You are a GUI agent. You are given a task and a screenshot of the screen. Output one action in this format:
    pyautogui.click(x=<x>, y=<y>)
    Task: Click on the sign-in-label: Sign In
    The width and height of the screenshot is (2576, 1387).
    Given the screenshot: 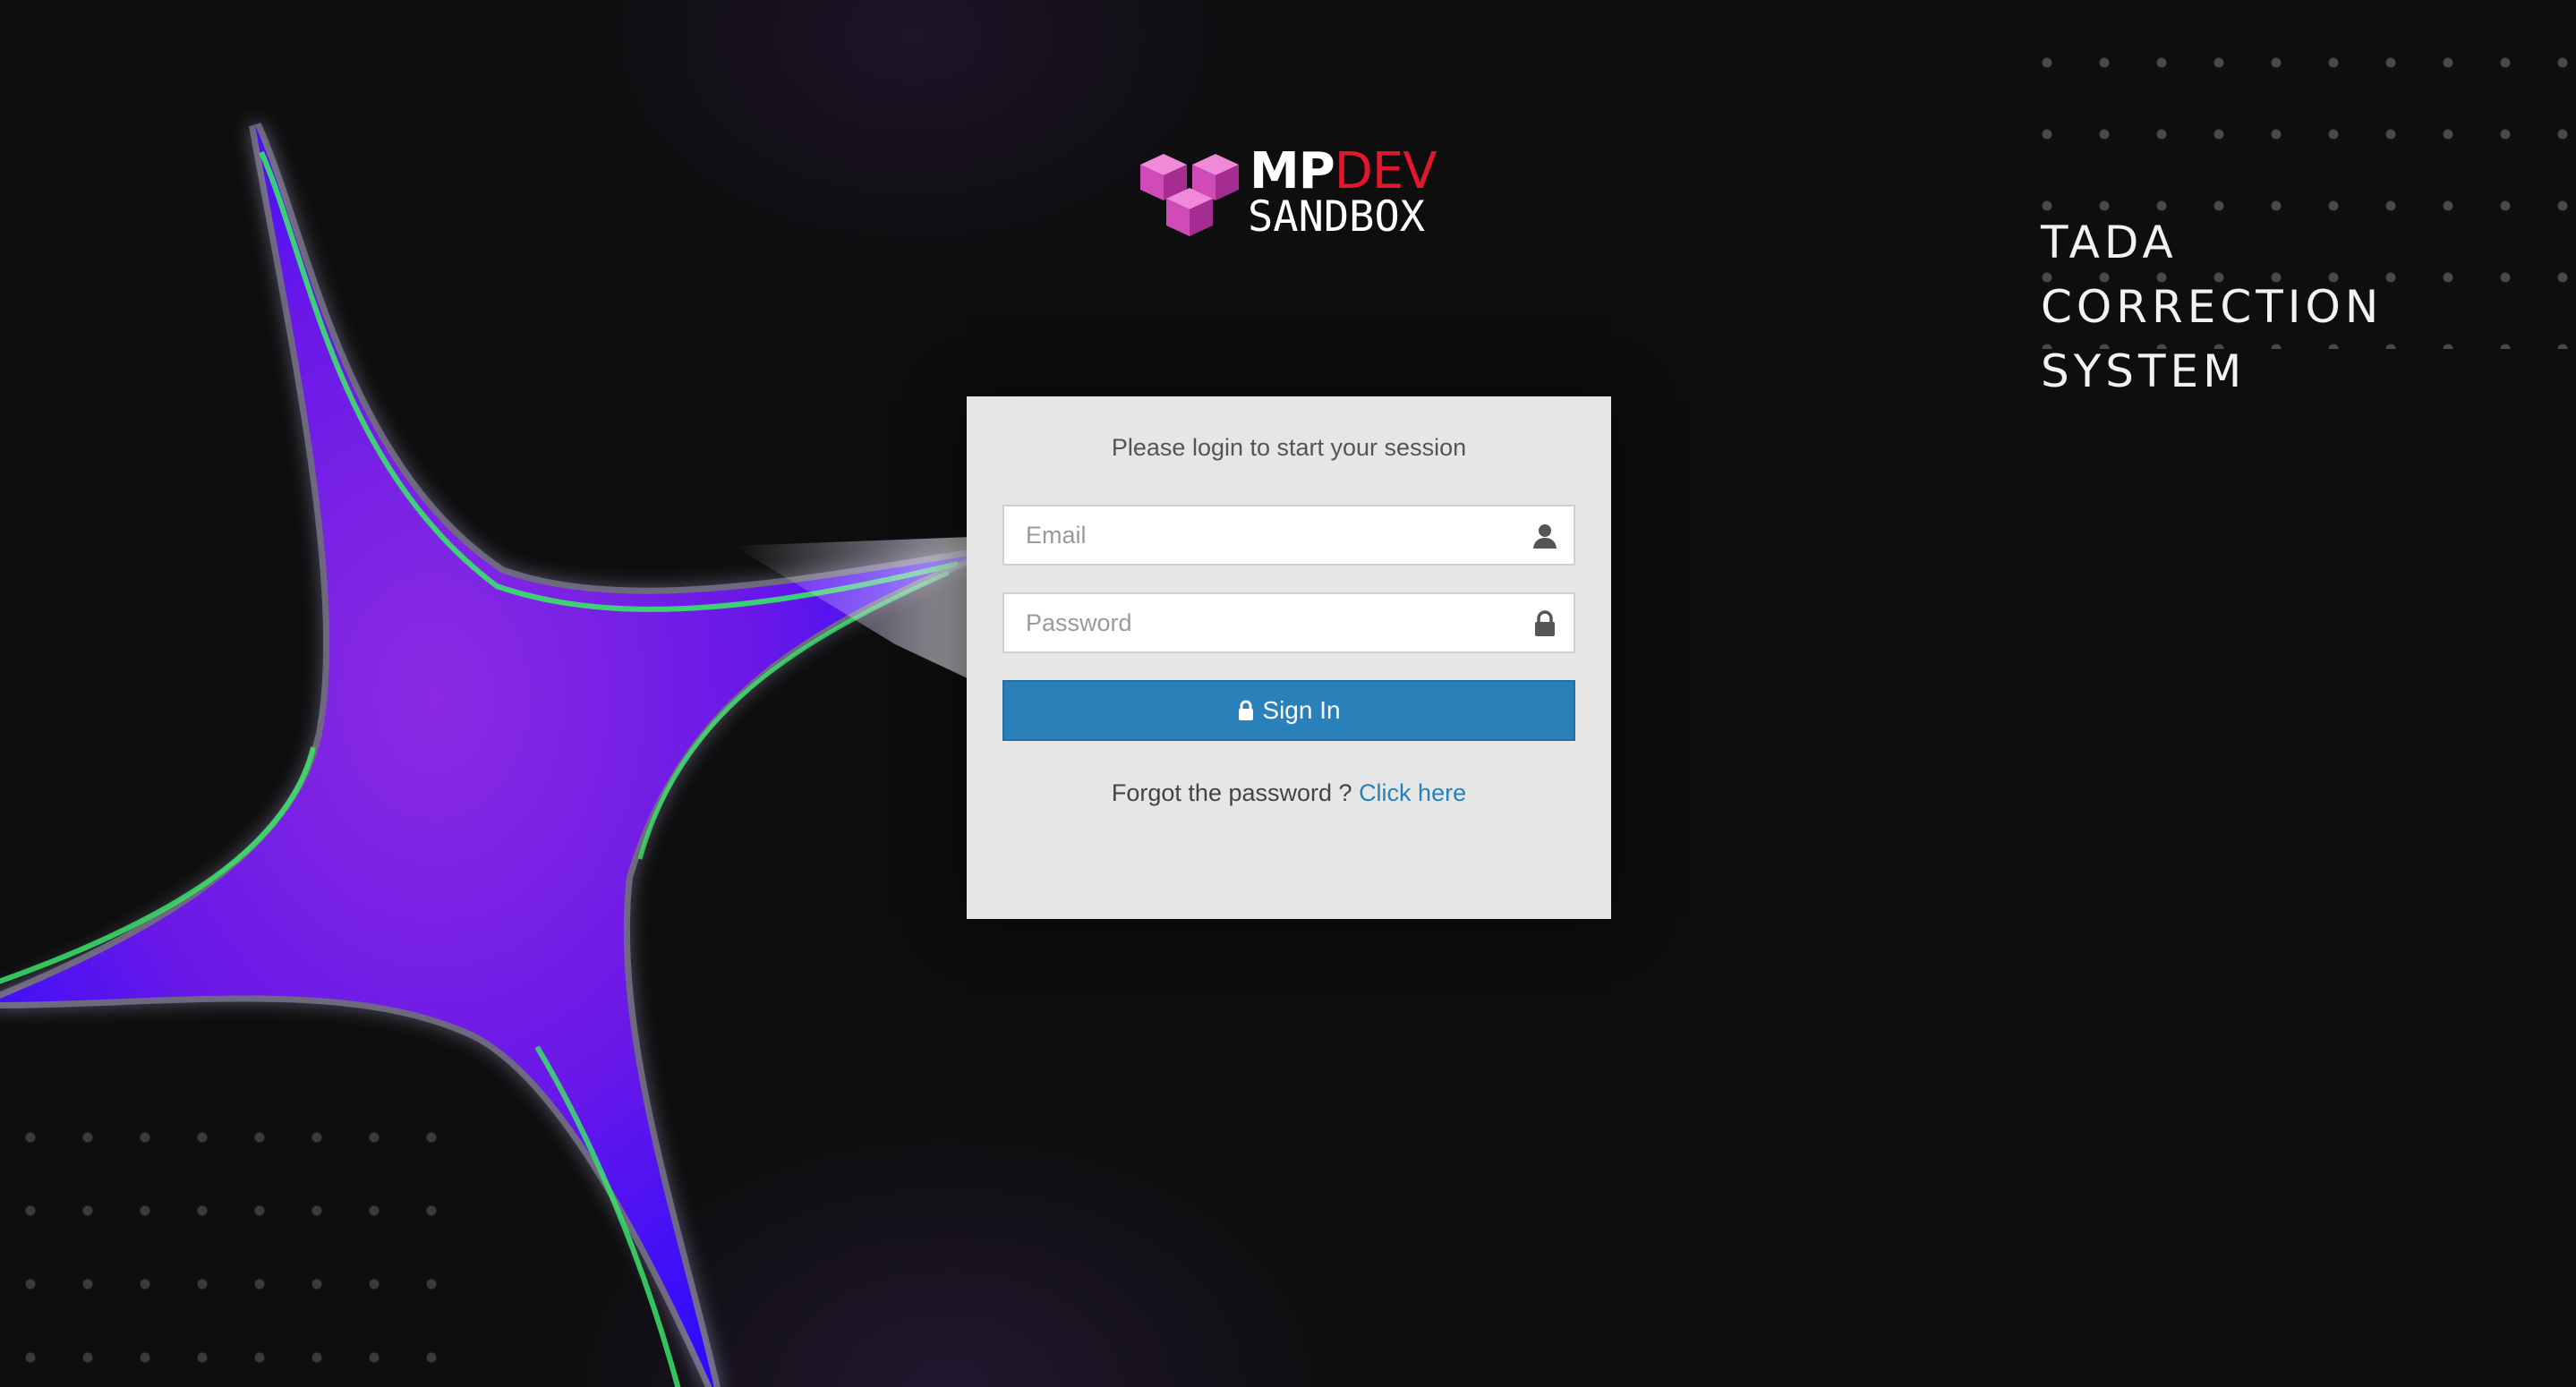 What is the action you would take?
    pyautogui.click(x=1301, y=710)
    